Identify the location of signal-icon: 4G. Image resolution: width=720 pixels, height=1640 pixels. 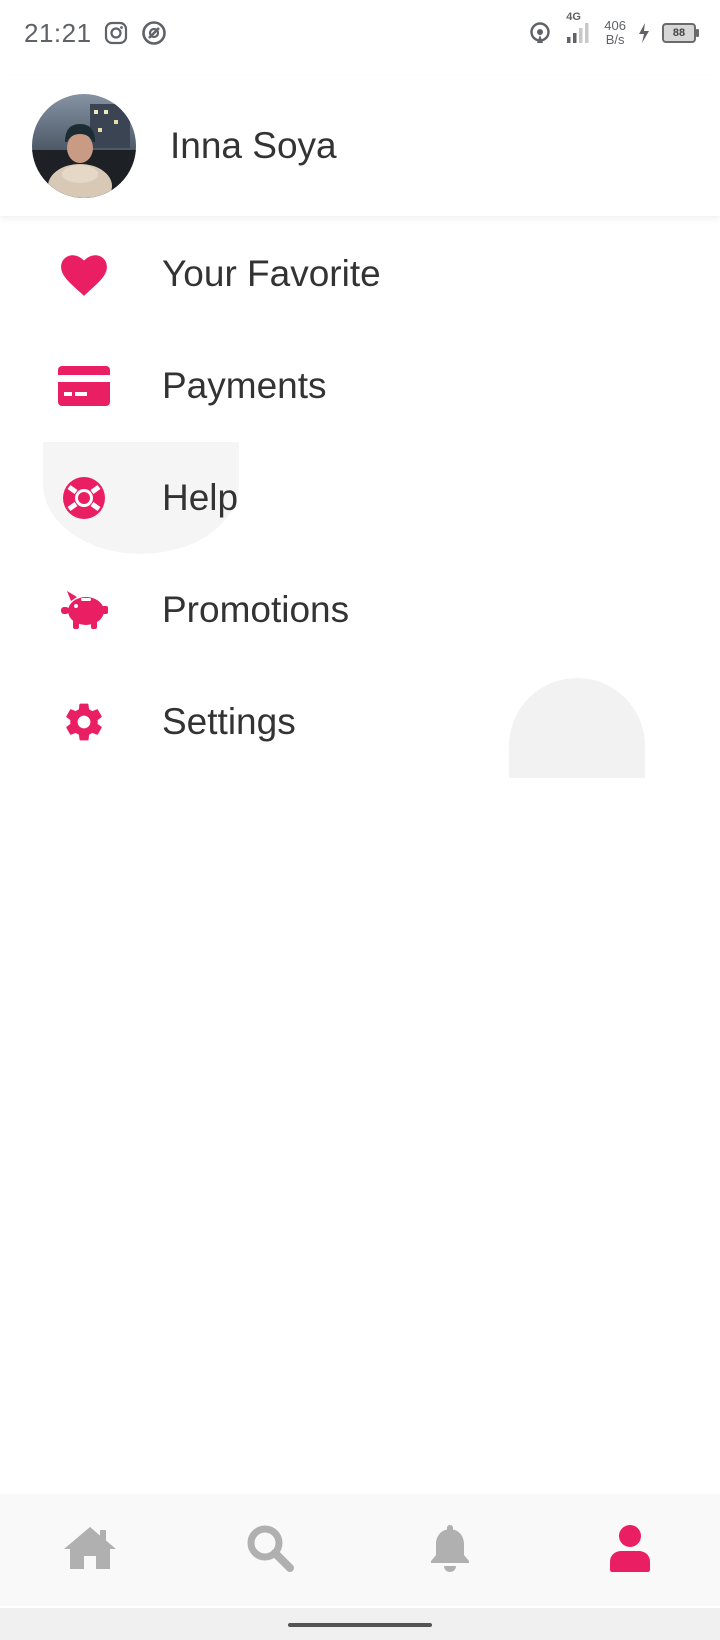
(579, 29).